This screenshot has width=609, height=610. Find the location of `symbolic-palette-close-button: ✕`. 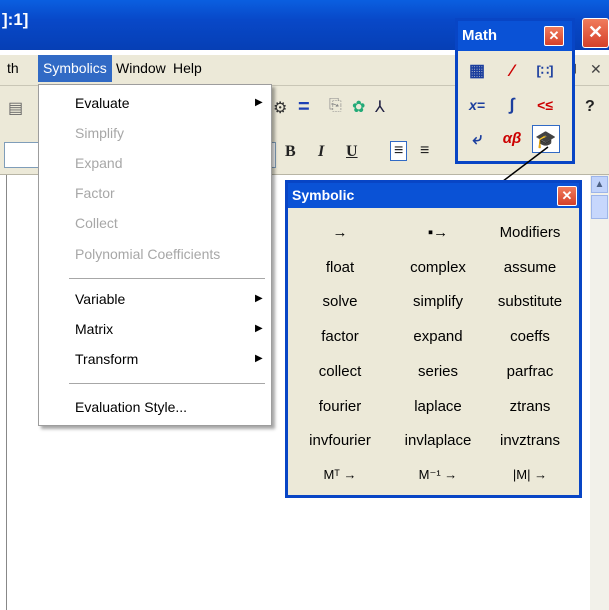

symbolic-palette-close-button: ✕ is located at coordinates (567, 196).